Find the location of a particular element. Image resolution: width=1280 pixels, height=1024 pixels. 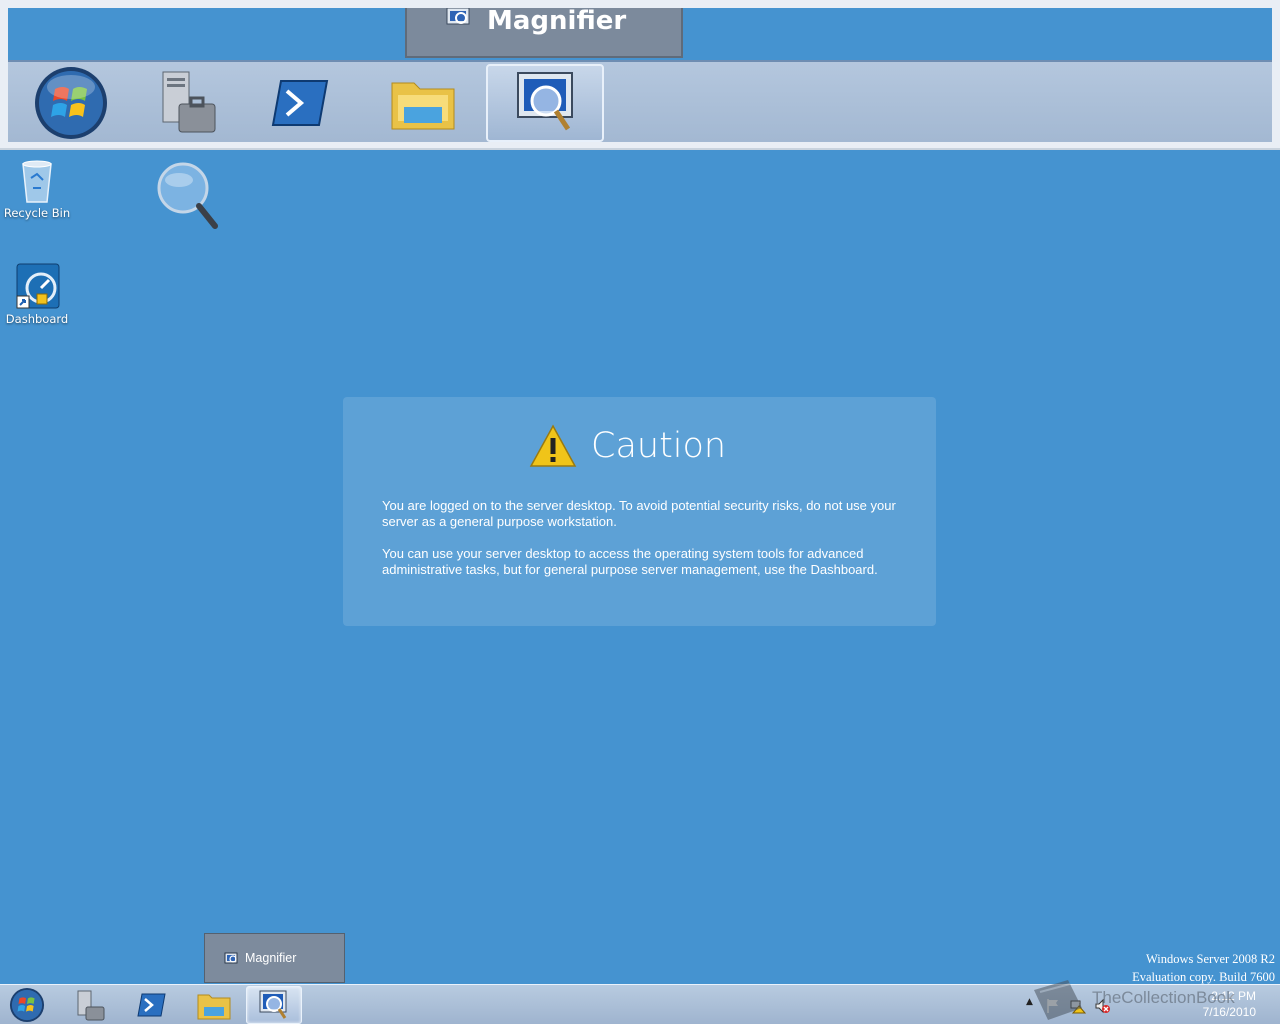

dashboard-shortcut: Dashboard is located at coordinates (37, 294).